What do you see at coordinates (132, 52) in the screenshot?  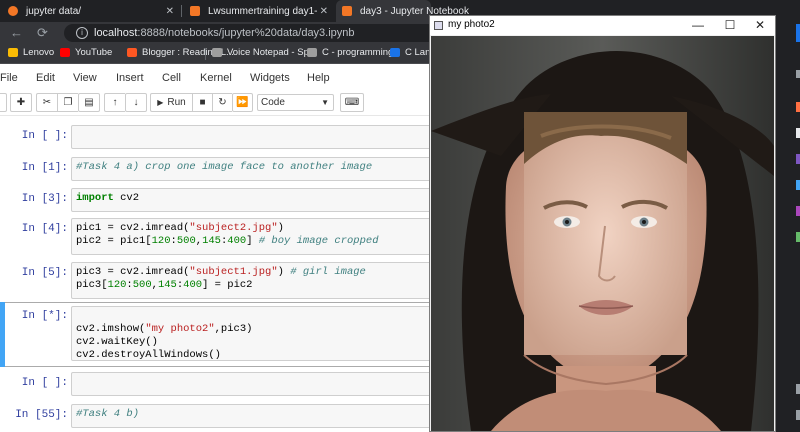 I see `blogger-icon` at bounding box center [132, 52].